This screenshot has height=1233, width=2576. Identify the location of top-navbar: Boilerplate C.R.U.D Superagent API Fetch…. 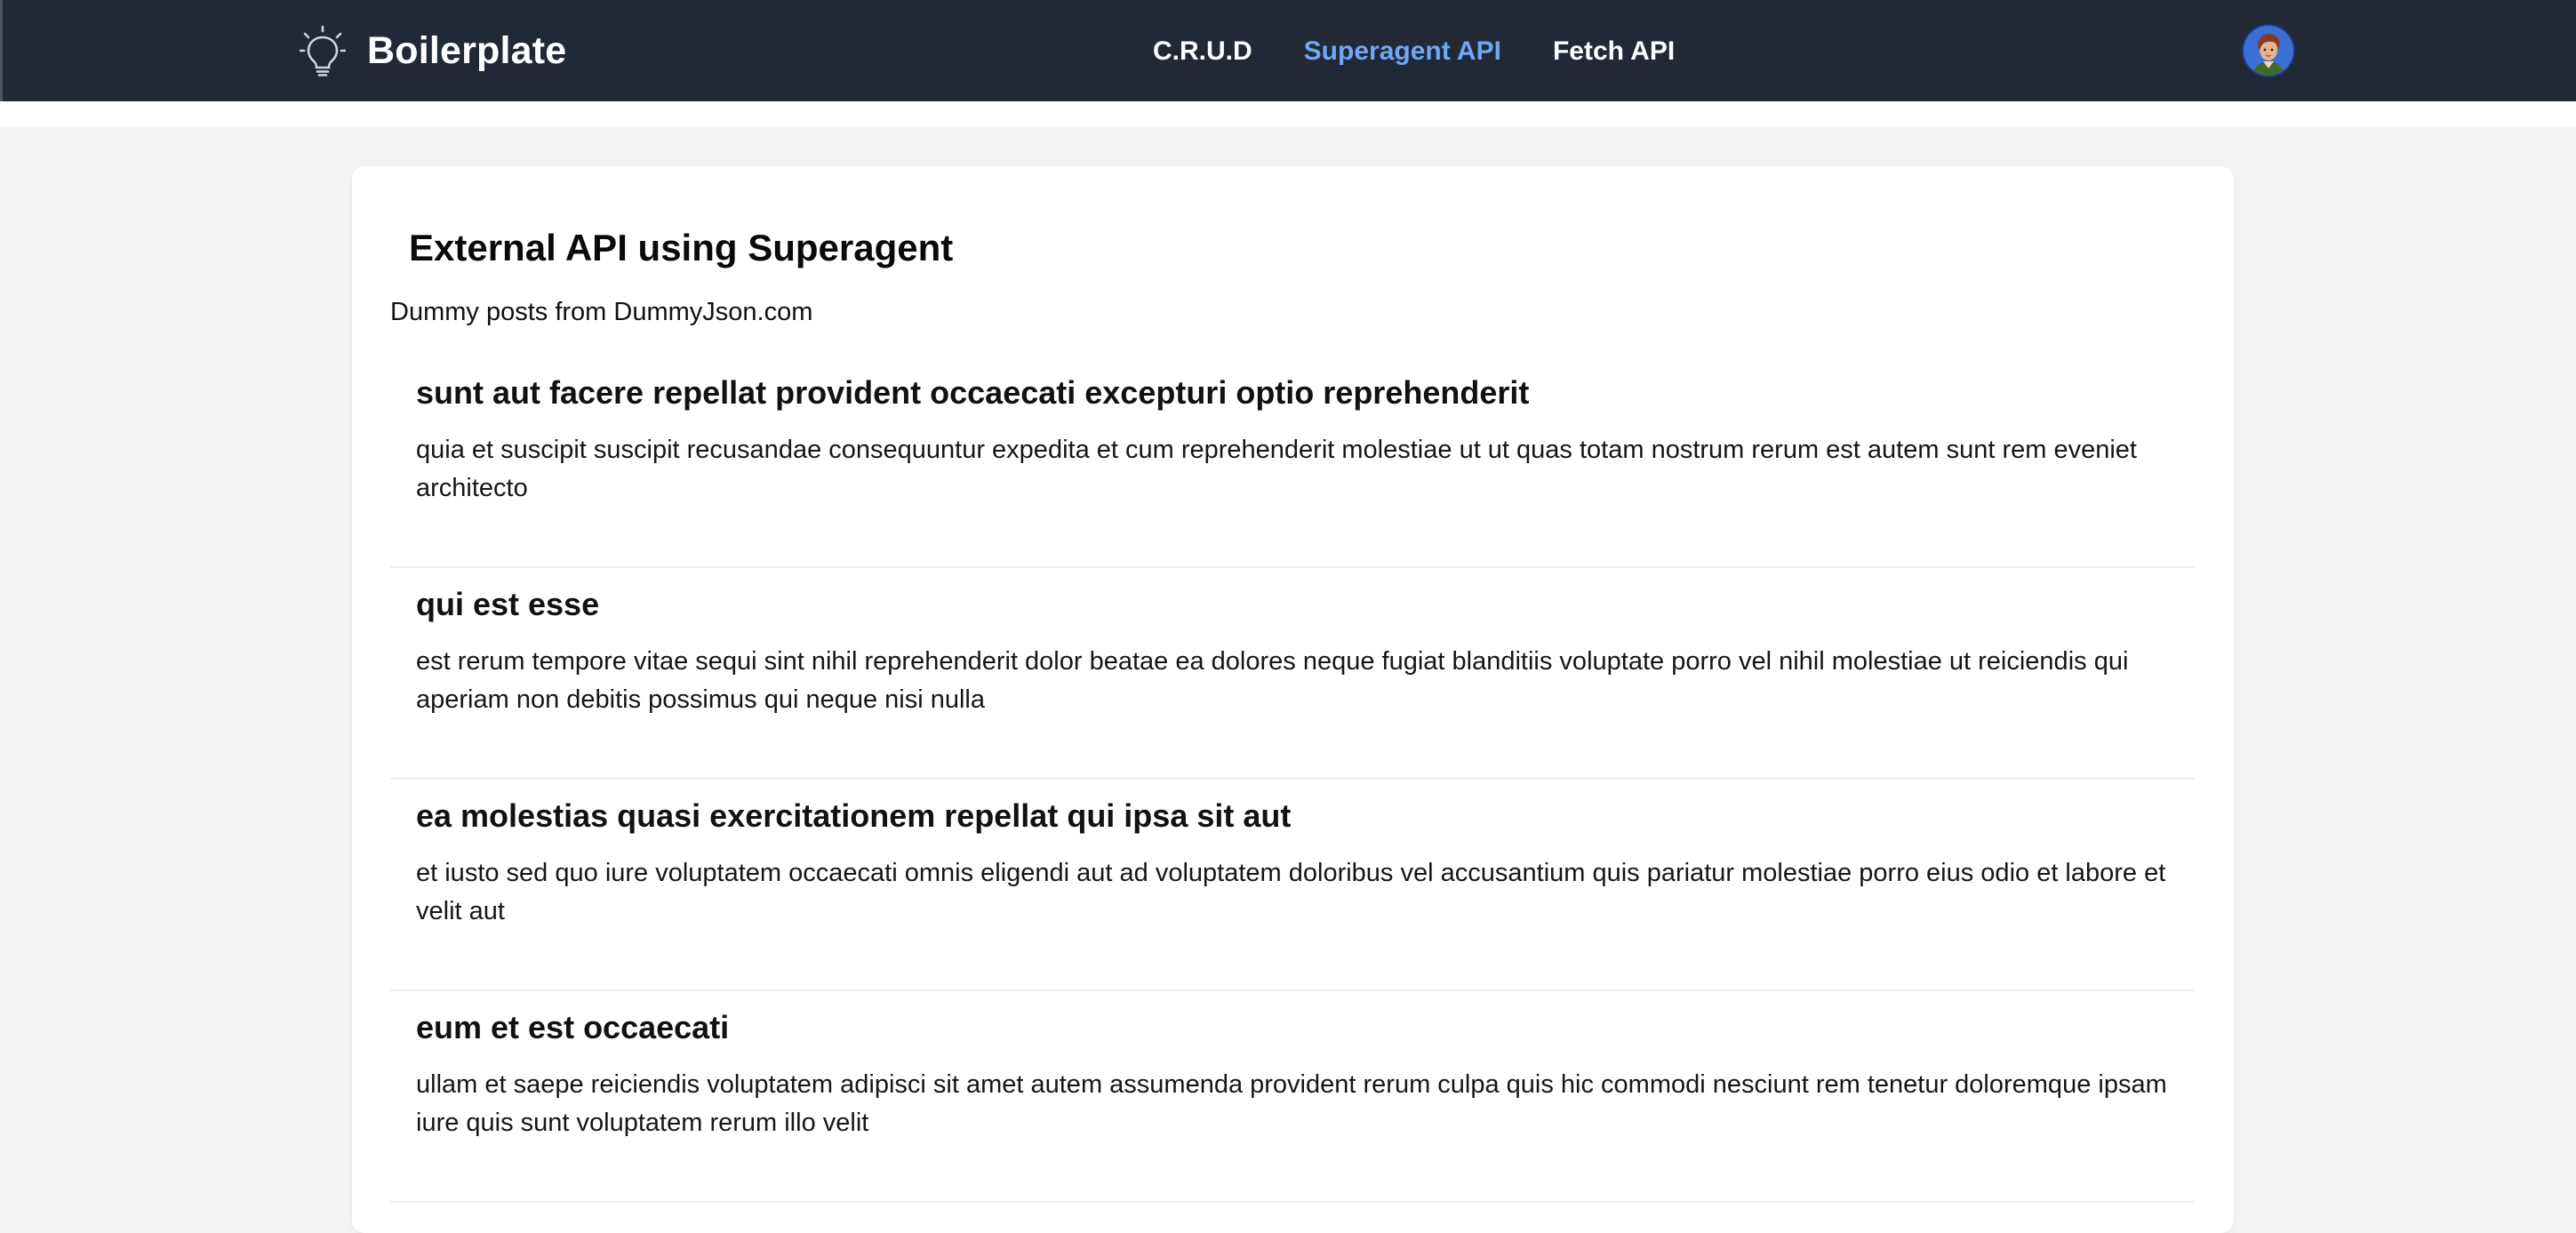
(1288, 50).